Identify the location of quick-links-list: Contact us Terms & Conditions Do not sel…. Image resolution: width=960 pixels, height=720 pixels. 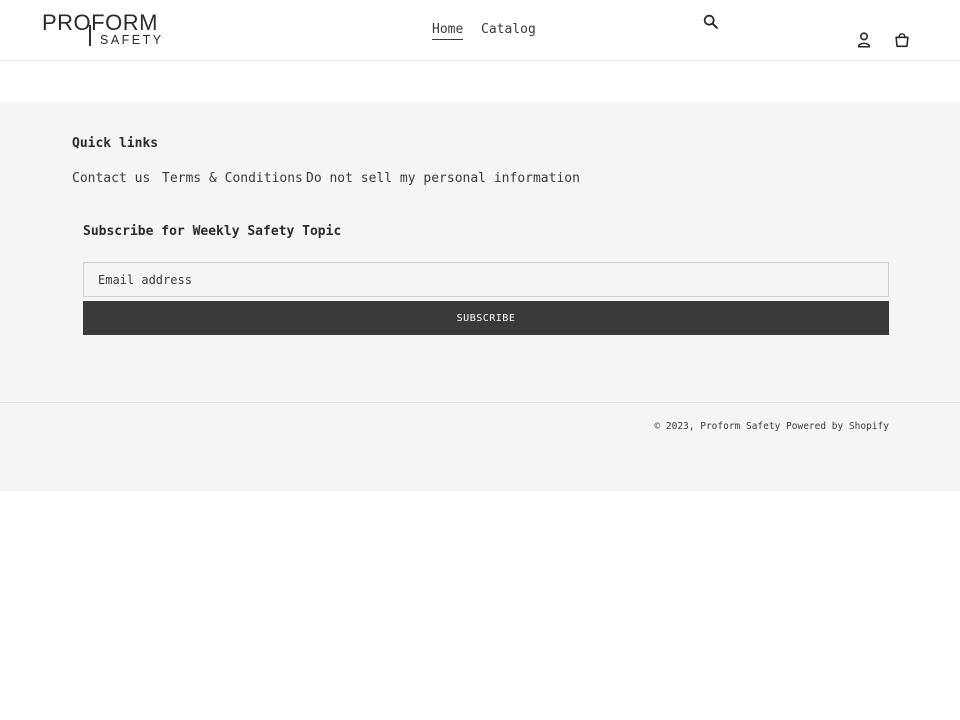
(422, 180).